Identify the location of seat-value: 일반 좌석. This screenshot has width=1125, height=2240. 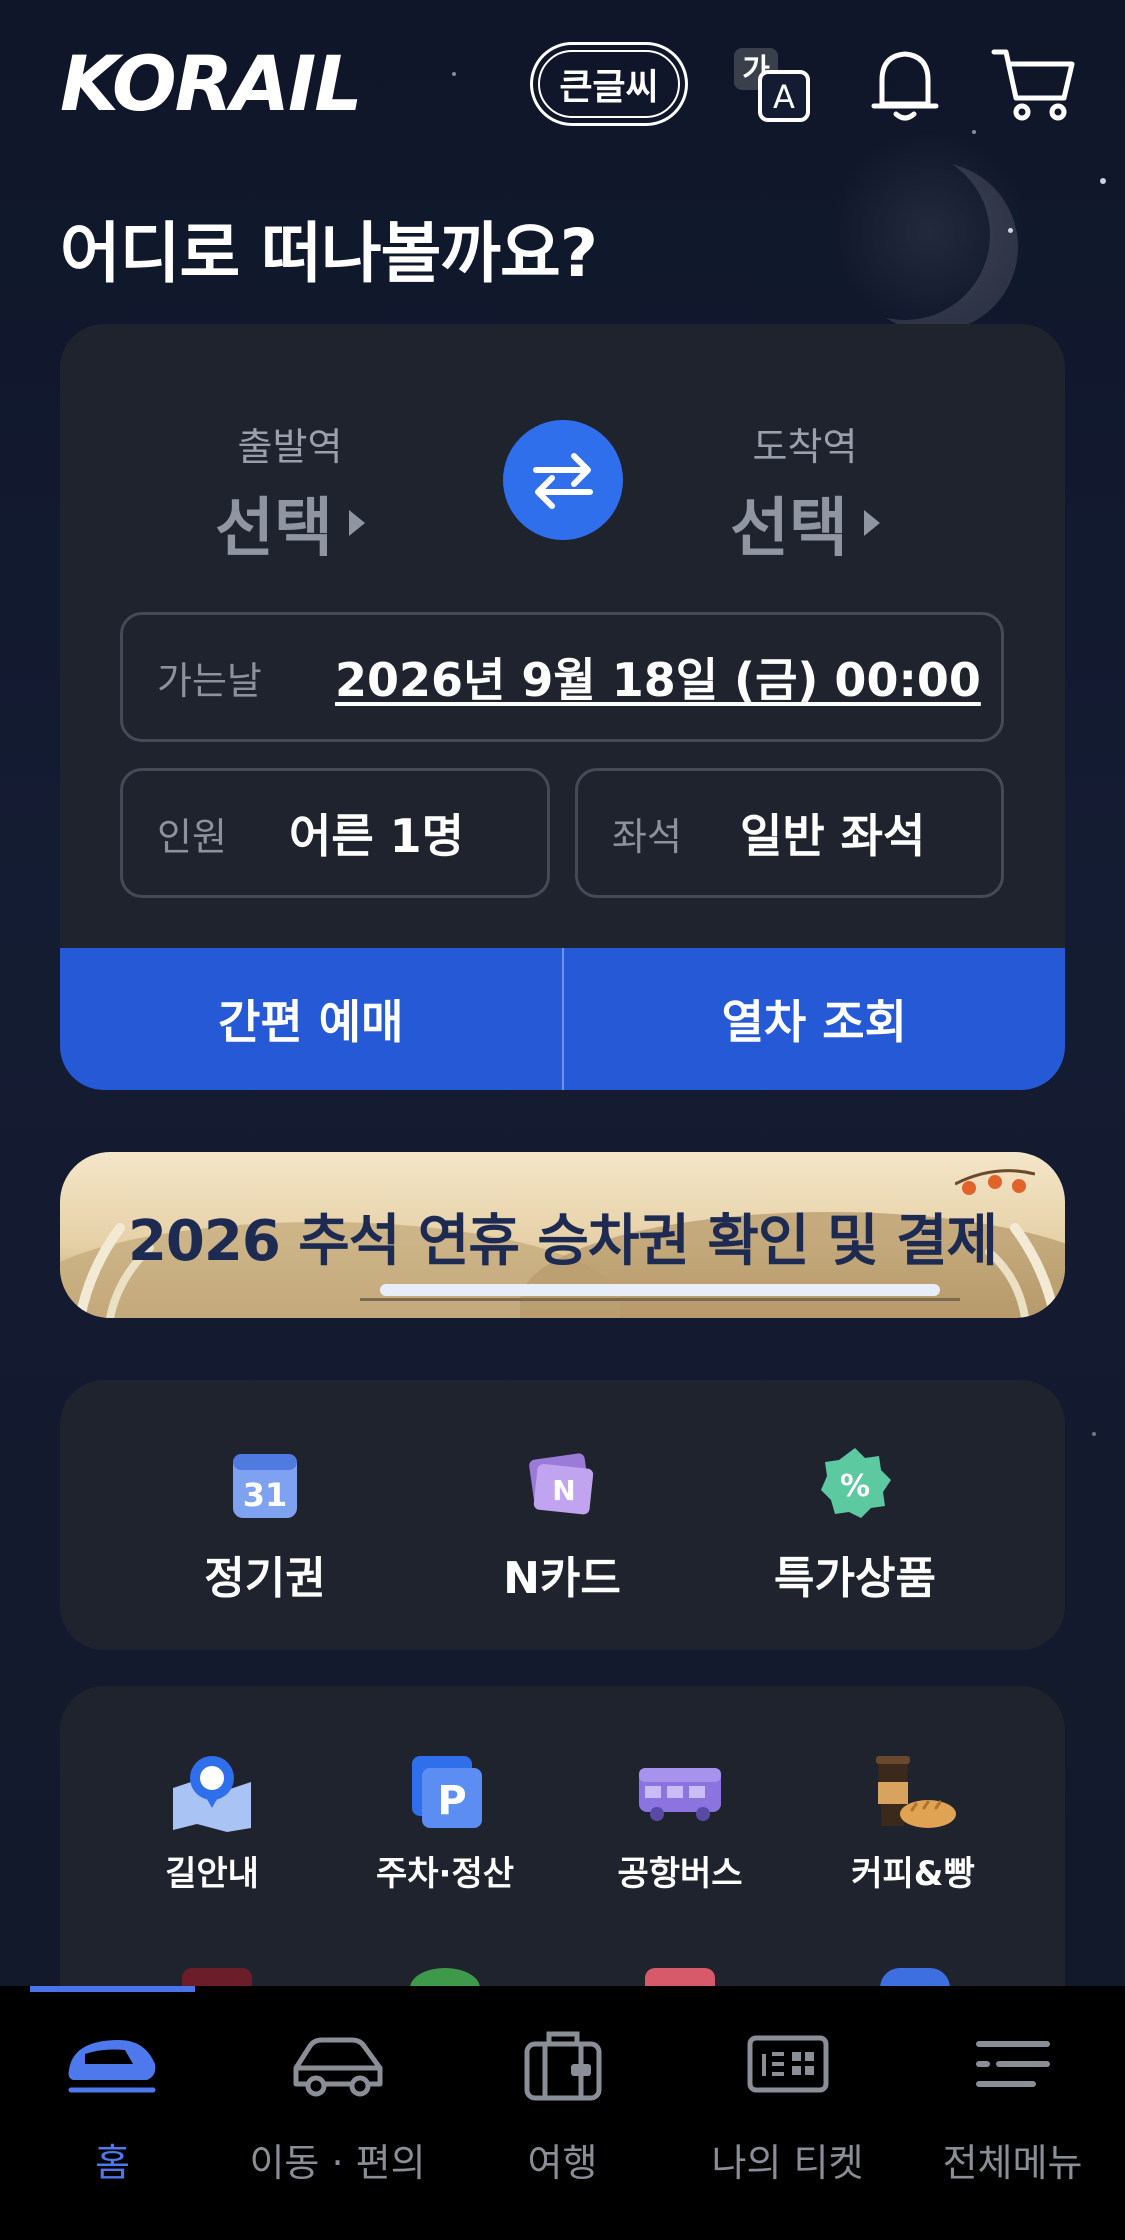
(833, 836).